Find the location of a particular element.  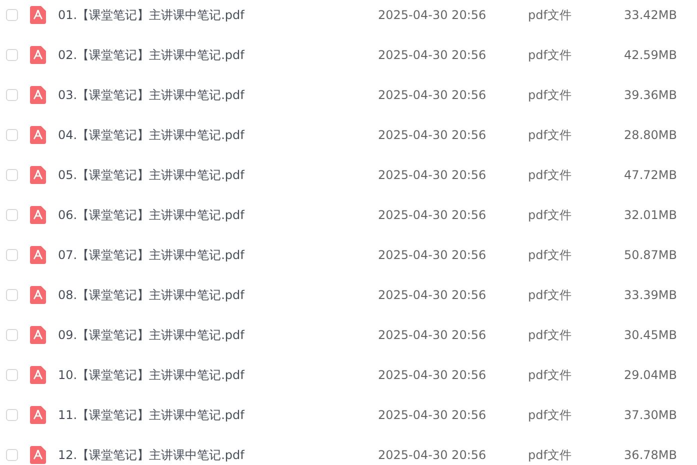

file-name: 01.【课堂笔记】主讲课中笔记.pdf is located at coordinates (218, 15).